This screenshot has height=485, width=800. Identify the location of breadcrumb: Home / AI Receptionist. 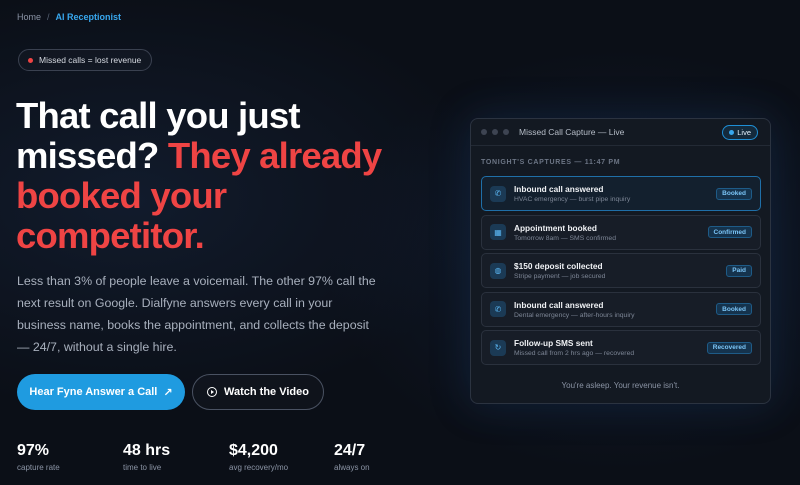
(69, 17).